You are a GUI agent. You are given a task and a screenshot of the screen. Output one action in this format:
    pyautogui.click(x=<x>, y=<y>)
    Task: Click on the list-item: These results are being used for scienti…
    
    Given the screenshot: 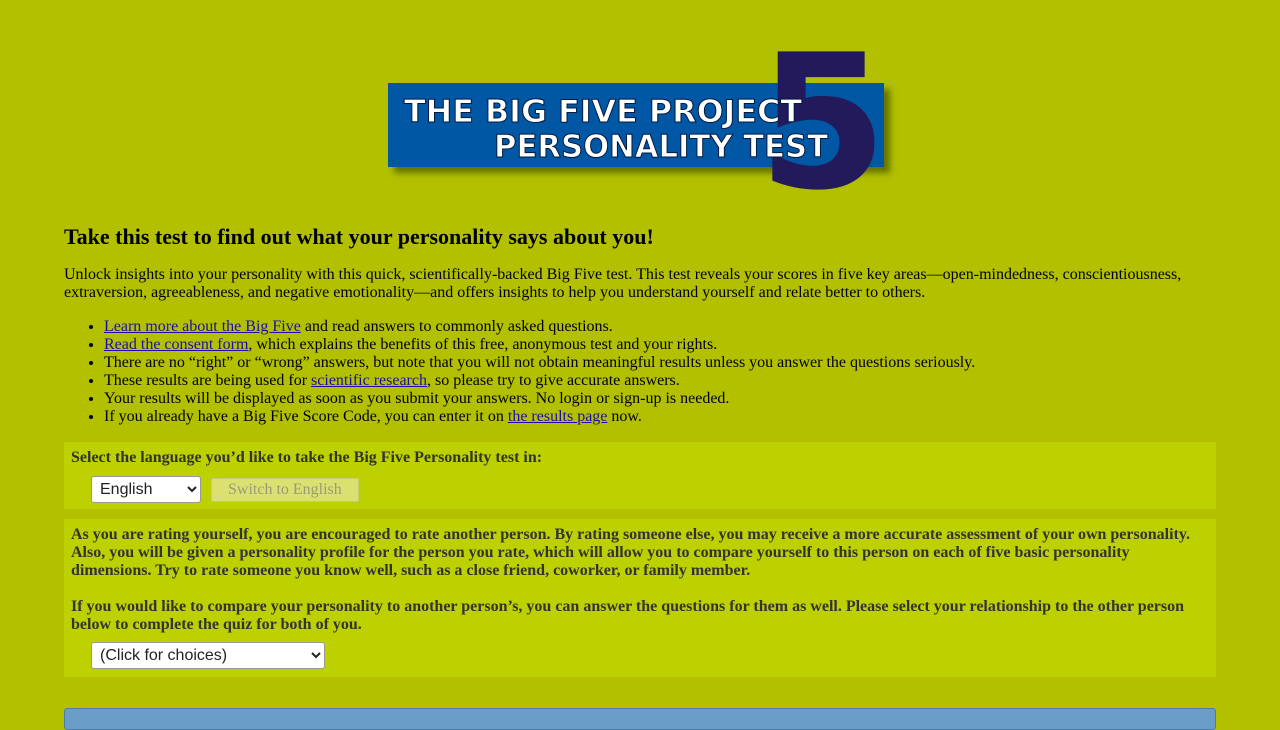 What is the action you would take?
    pyautogui.click(x=660, y=381)
    